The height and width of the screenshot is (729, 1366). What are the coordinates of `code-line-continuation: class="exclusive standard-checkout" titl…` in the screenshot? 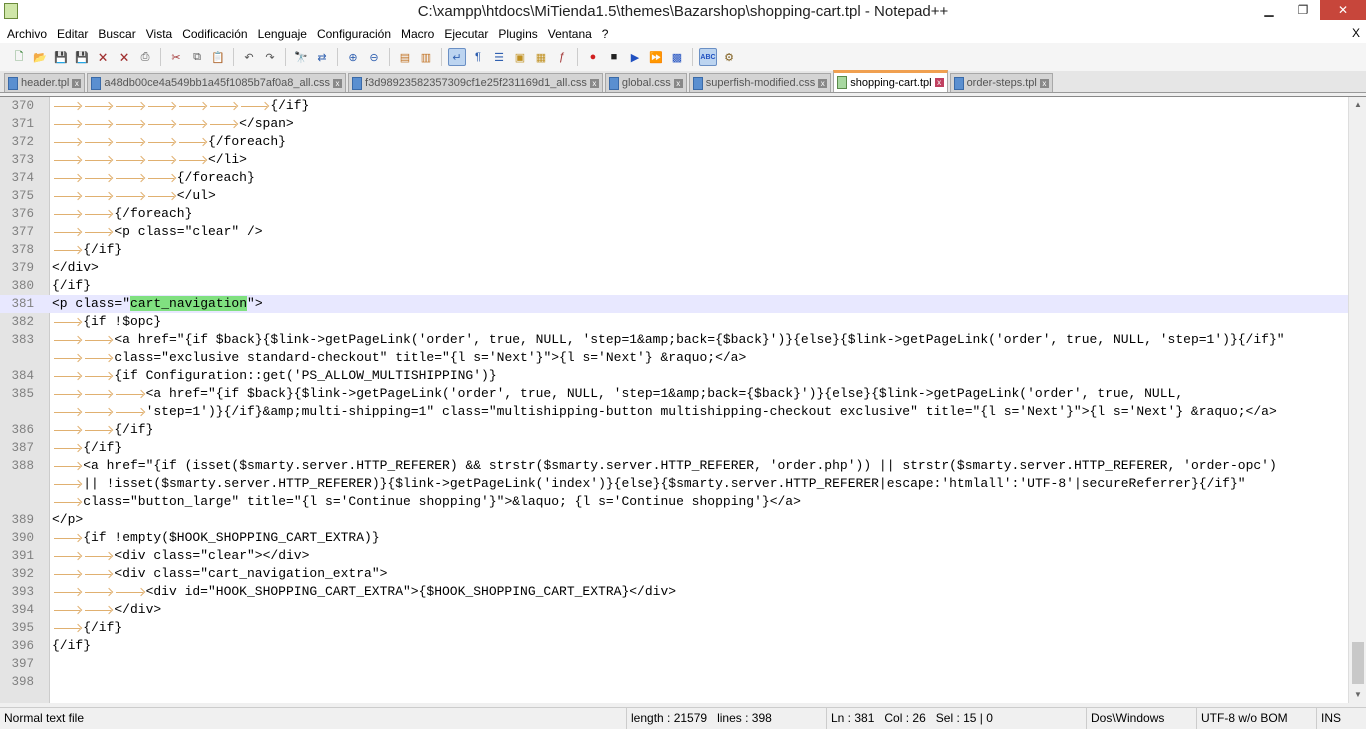 It's located at (674, 358).